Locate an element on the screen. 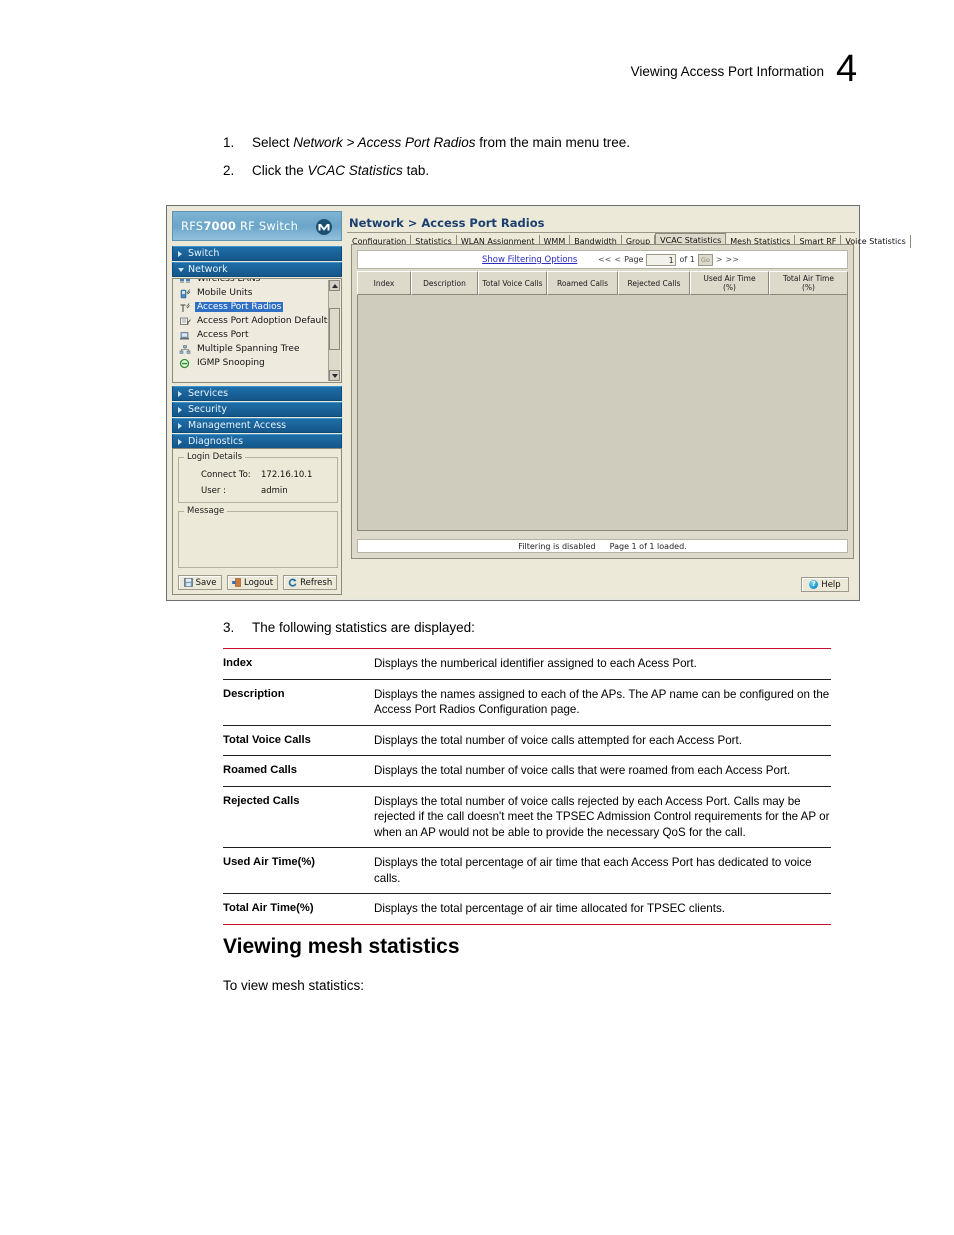 The width and height of the screenshot is (954, 1235). group-legend: Message is located at coordinates (206, 511).